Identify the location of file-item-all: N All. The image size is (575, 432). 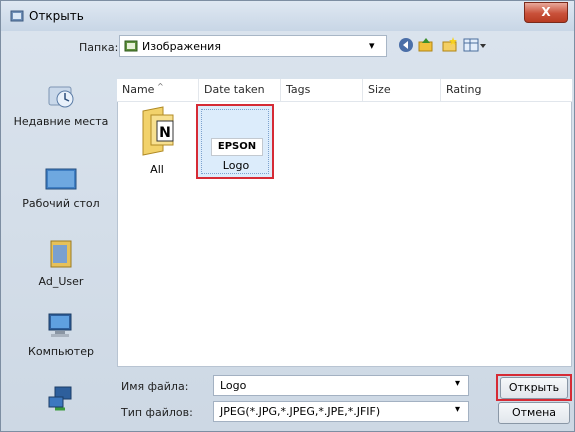
(157, 140).